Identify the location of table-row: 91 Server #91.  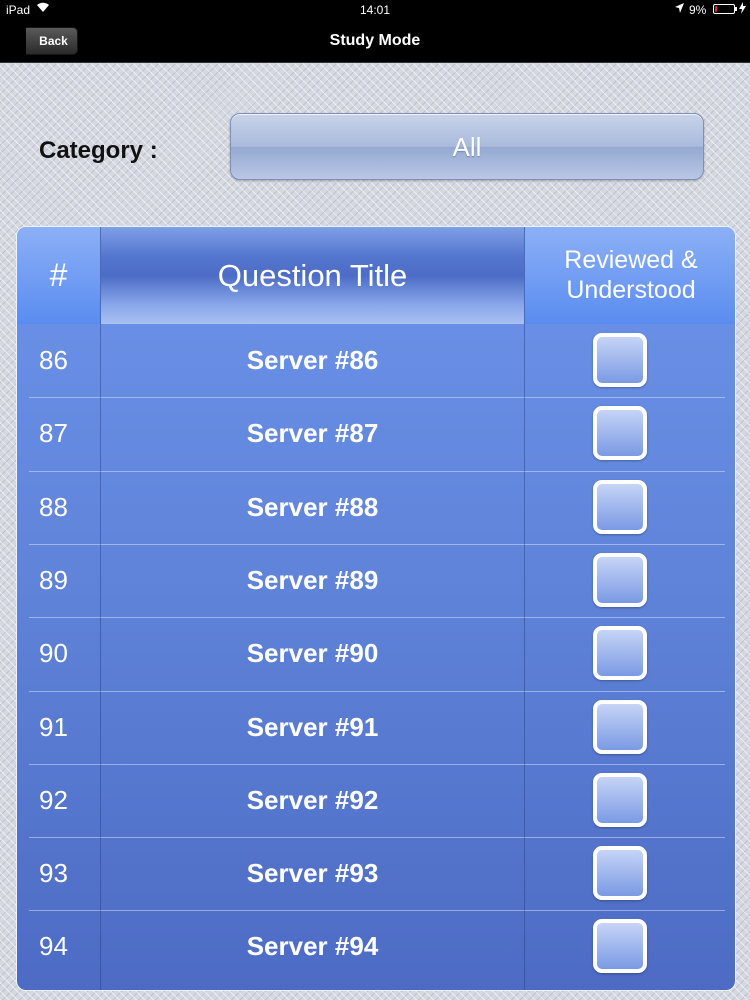
(376, 727).